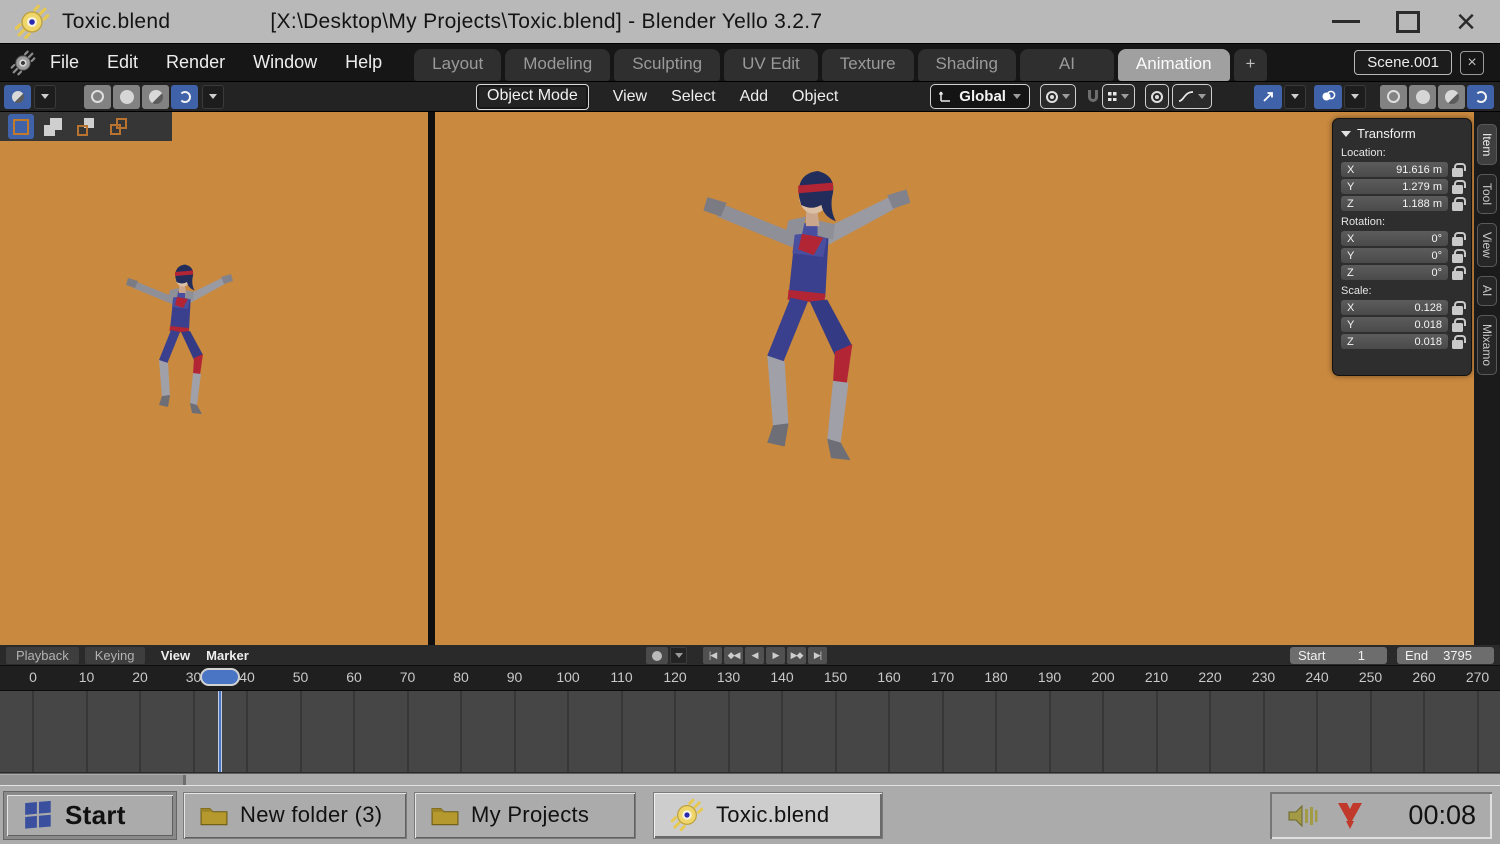 The image size is (1500, 844). I want to click on location-z-field: Z 1.188 m, so click(1394, 203).